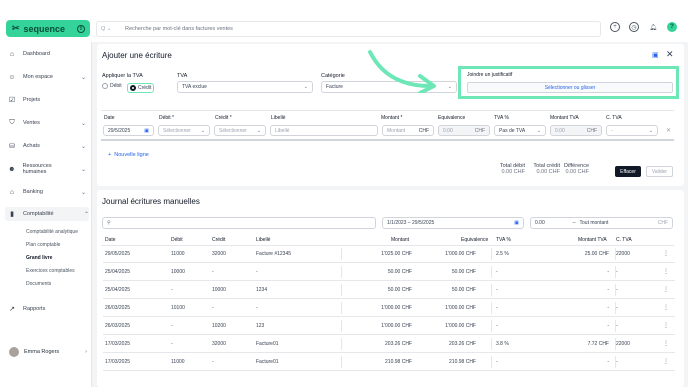 This screenshot has height=387, width=688. I want to click on user-menu: Emma Rogers ›, so click(48, 352).